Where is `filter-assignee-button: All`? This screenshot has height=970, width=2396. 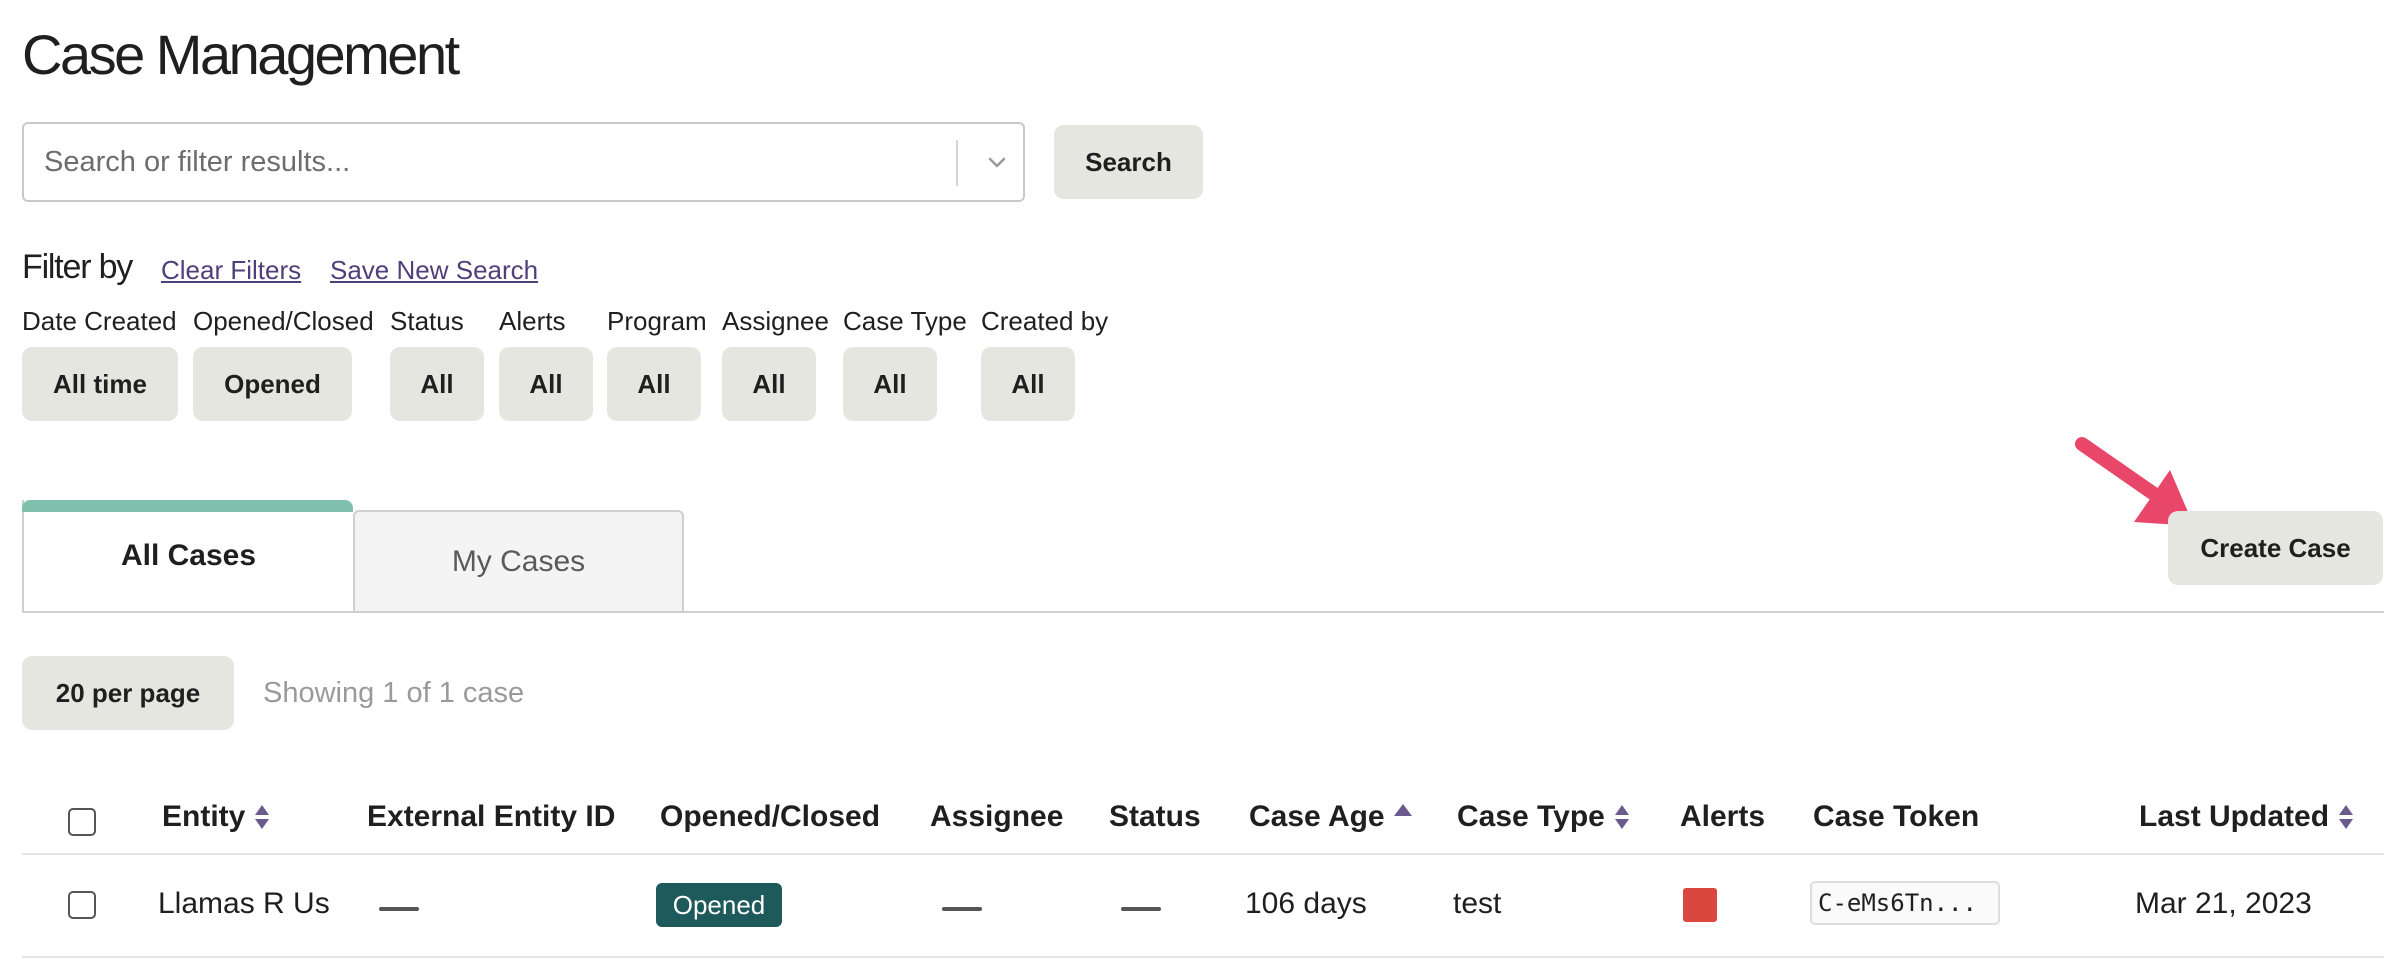 filter-assignee-button: All is located at coordinates (769, 384).